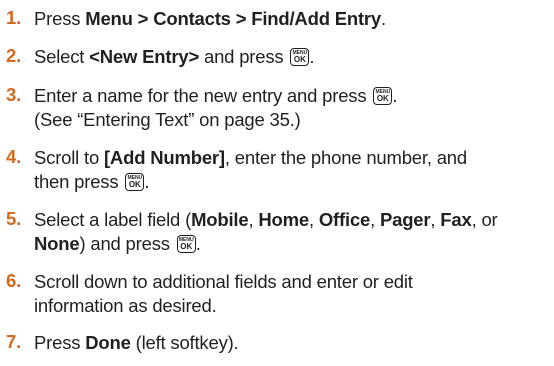  Describe the element at coordinates (57, 243) in the screenshot. I see `label-none: None` at that location.